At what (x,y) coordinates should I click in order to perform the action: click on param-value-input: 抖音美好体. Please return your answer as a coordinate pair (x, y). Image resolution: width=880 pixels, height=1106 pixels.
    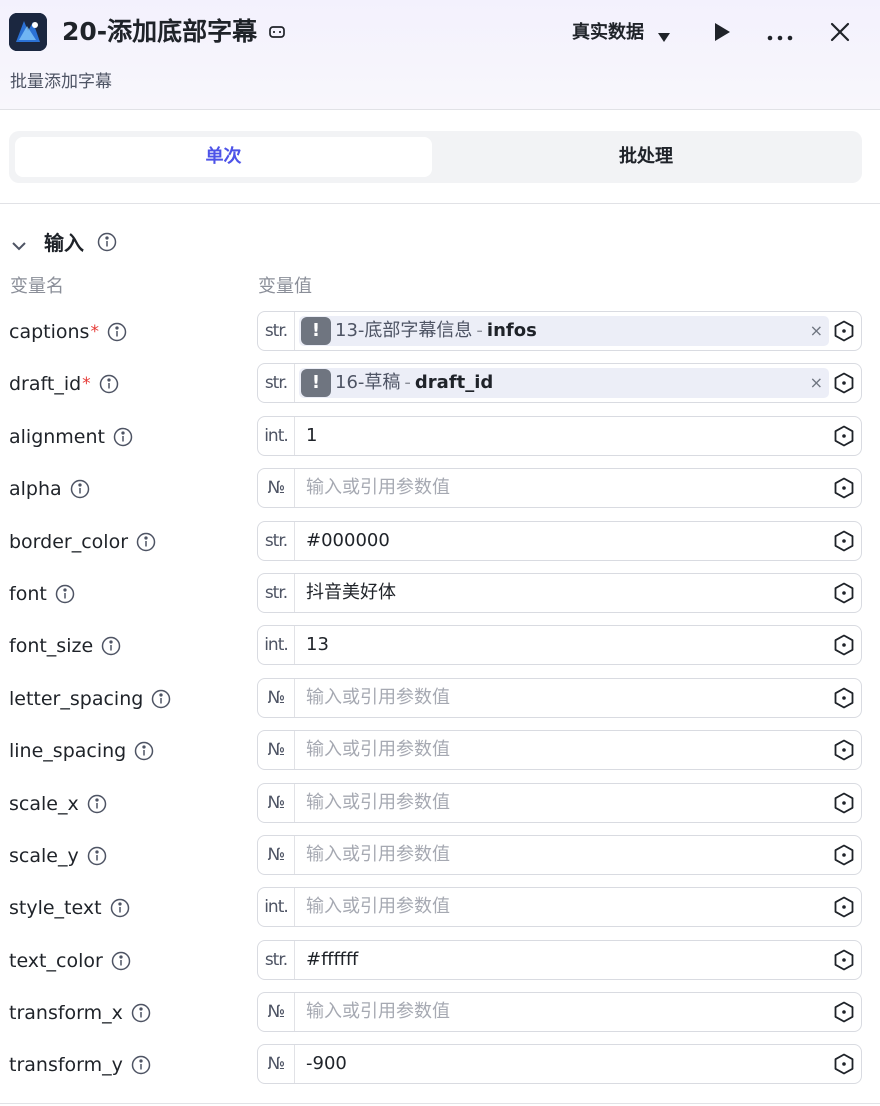
    Looking at the image, I should click on (351, 593).